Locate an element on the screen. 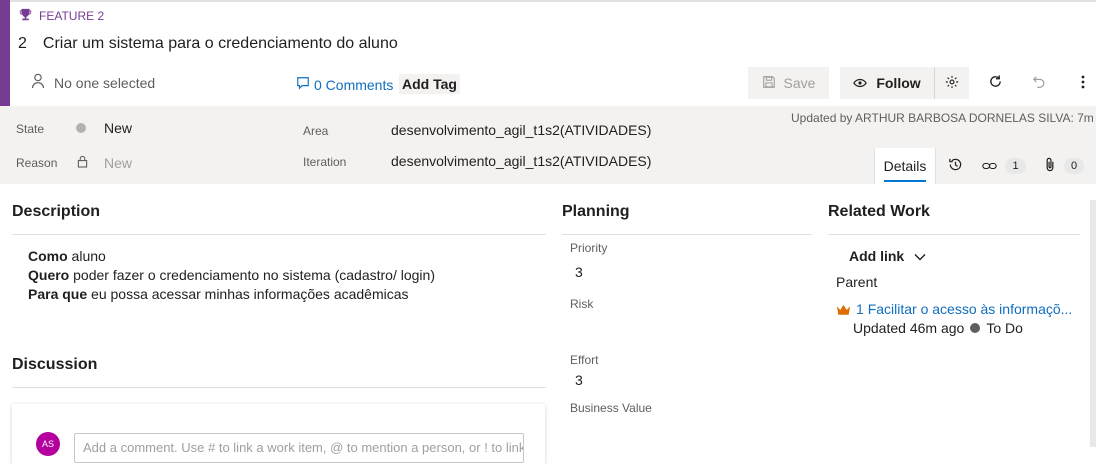  lock-icon is located at coordinates (82, 163).